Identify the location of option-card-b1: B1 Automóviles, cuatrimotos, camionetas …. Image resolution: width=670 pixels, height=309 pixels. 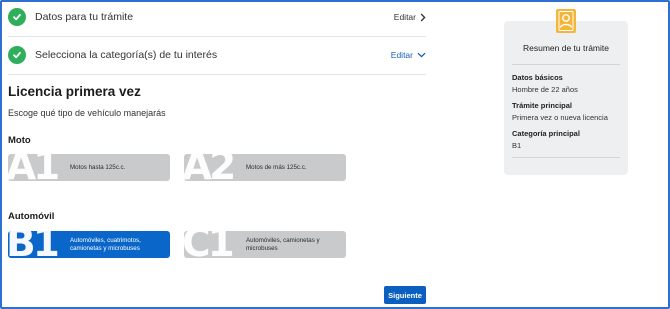
(89, 244).